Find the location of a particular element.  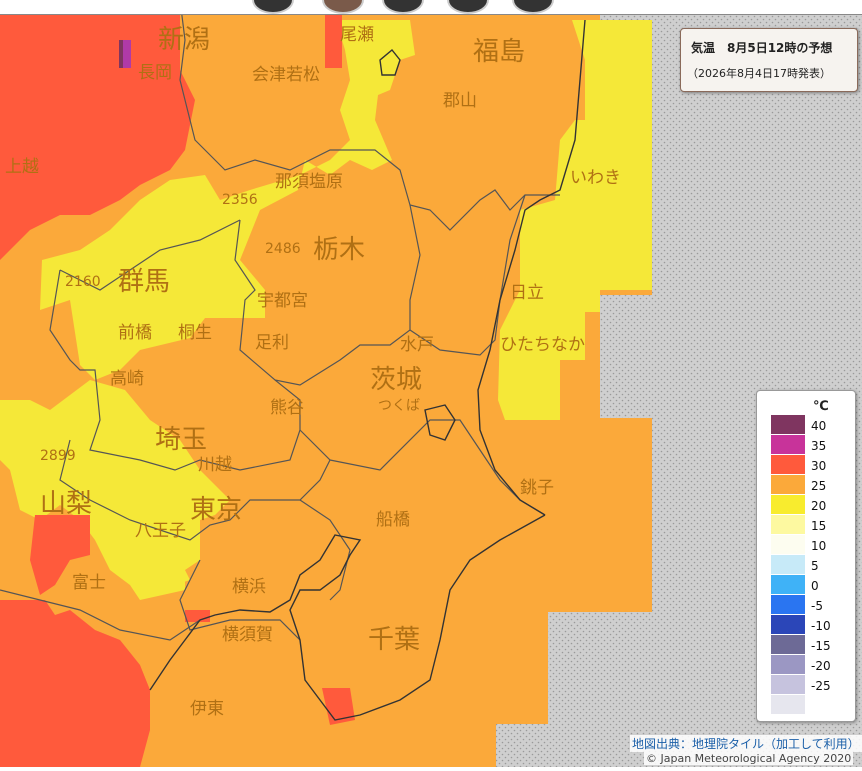

label-utsunomiya: 宇都宮 is located at coordinates (282, 301).